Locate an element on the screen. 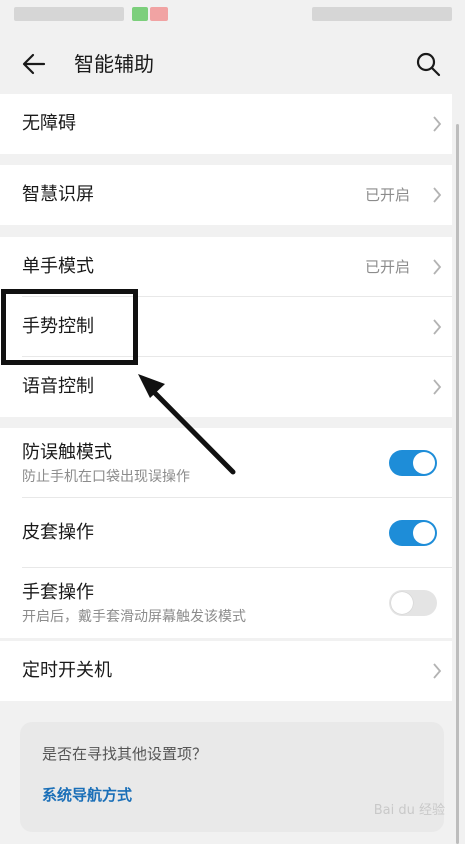  menu-item-label: 手套操作 is located at coordinates (58, 592).